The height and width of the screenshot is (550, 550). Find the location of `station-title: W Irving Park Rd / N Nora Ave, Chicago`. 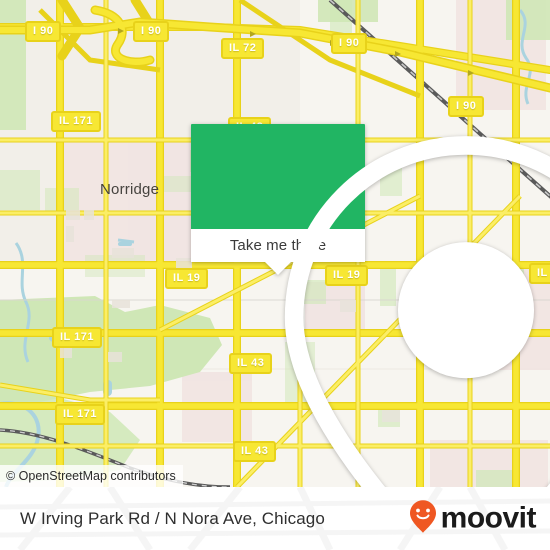

station-title: W Irving Park Rd / N Nora Ave, Chicago is located at coordinates (172, 518).